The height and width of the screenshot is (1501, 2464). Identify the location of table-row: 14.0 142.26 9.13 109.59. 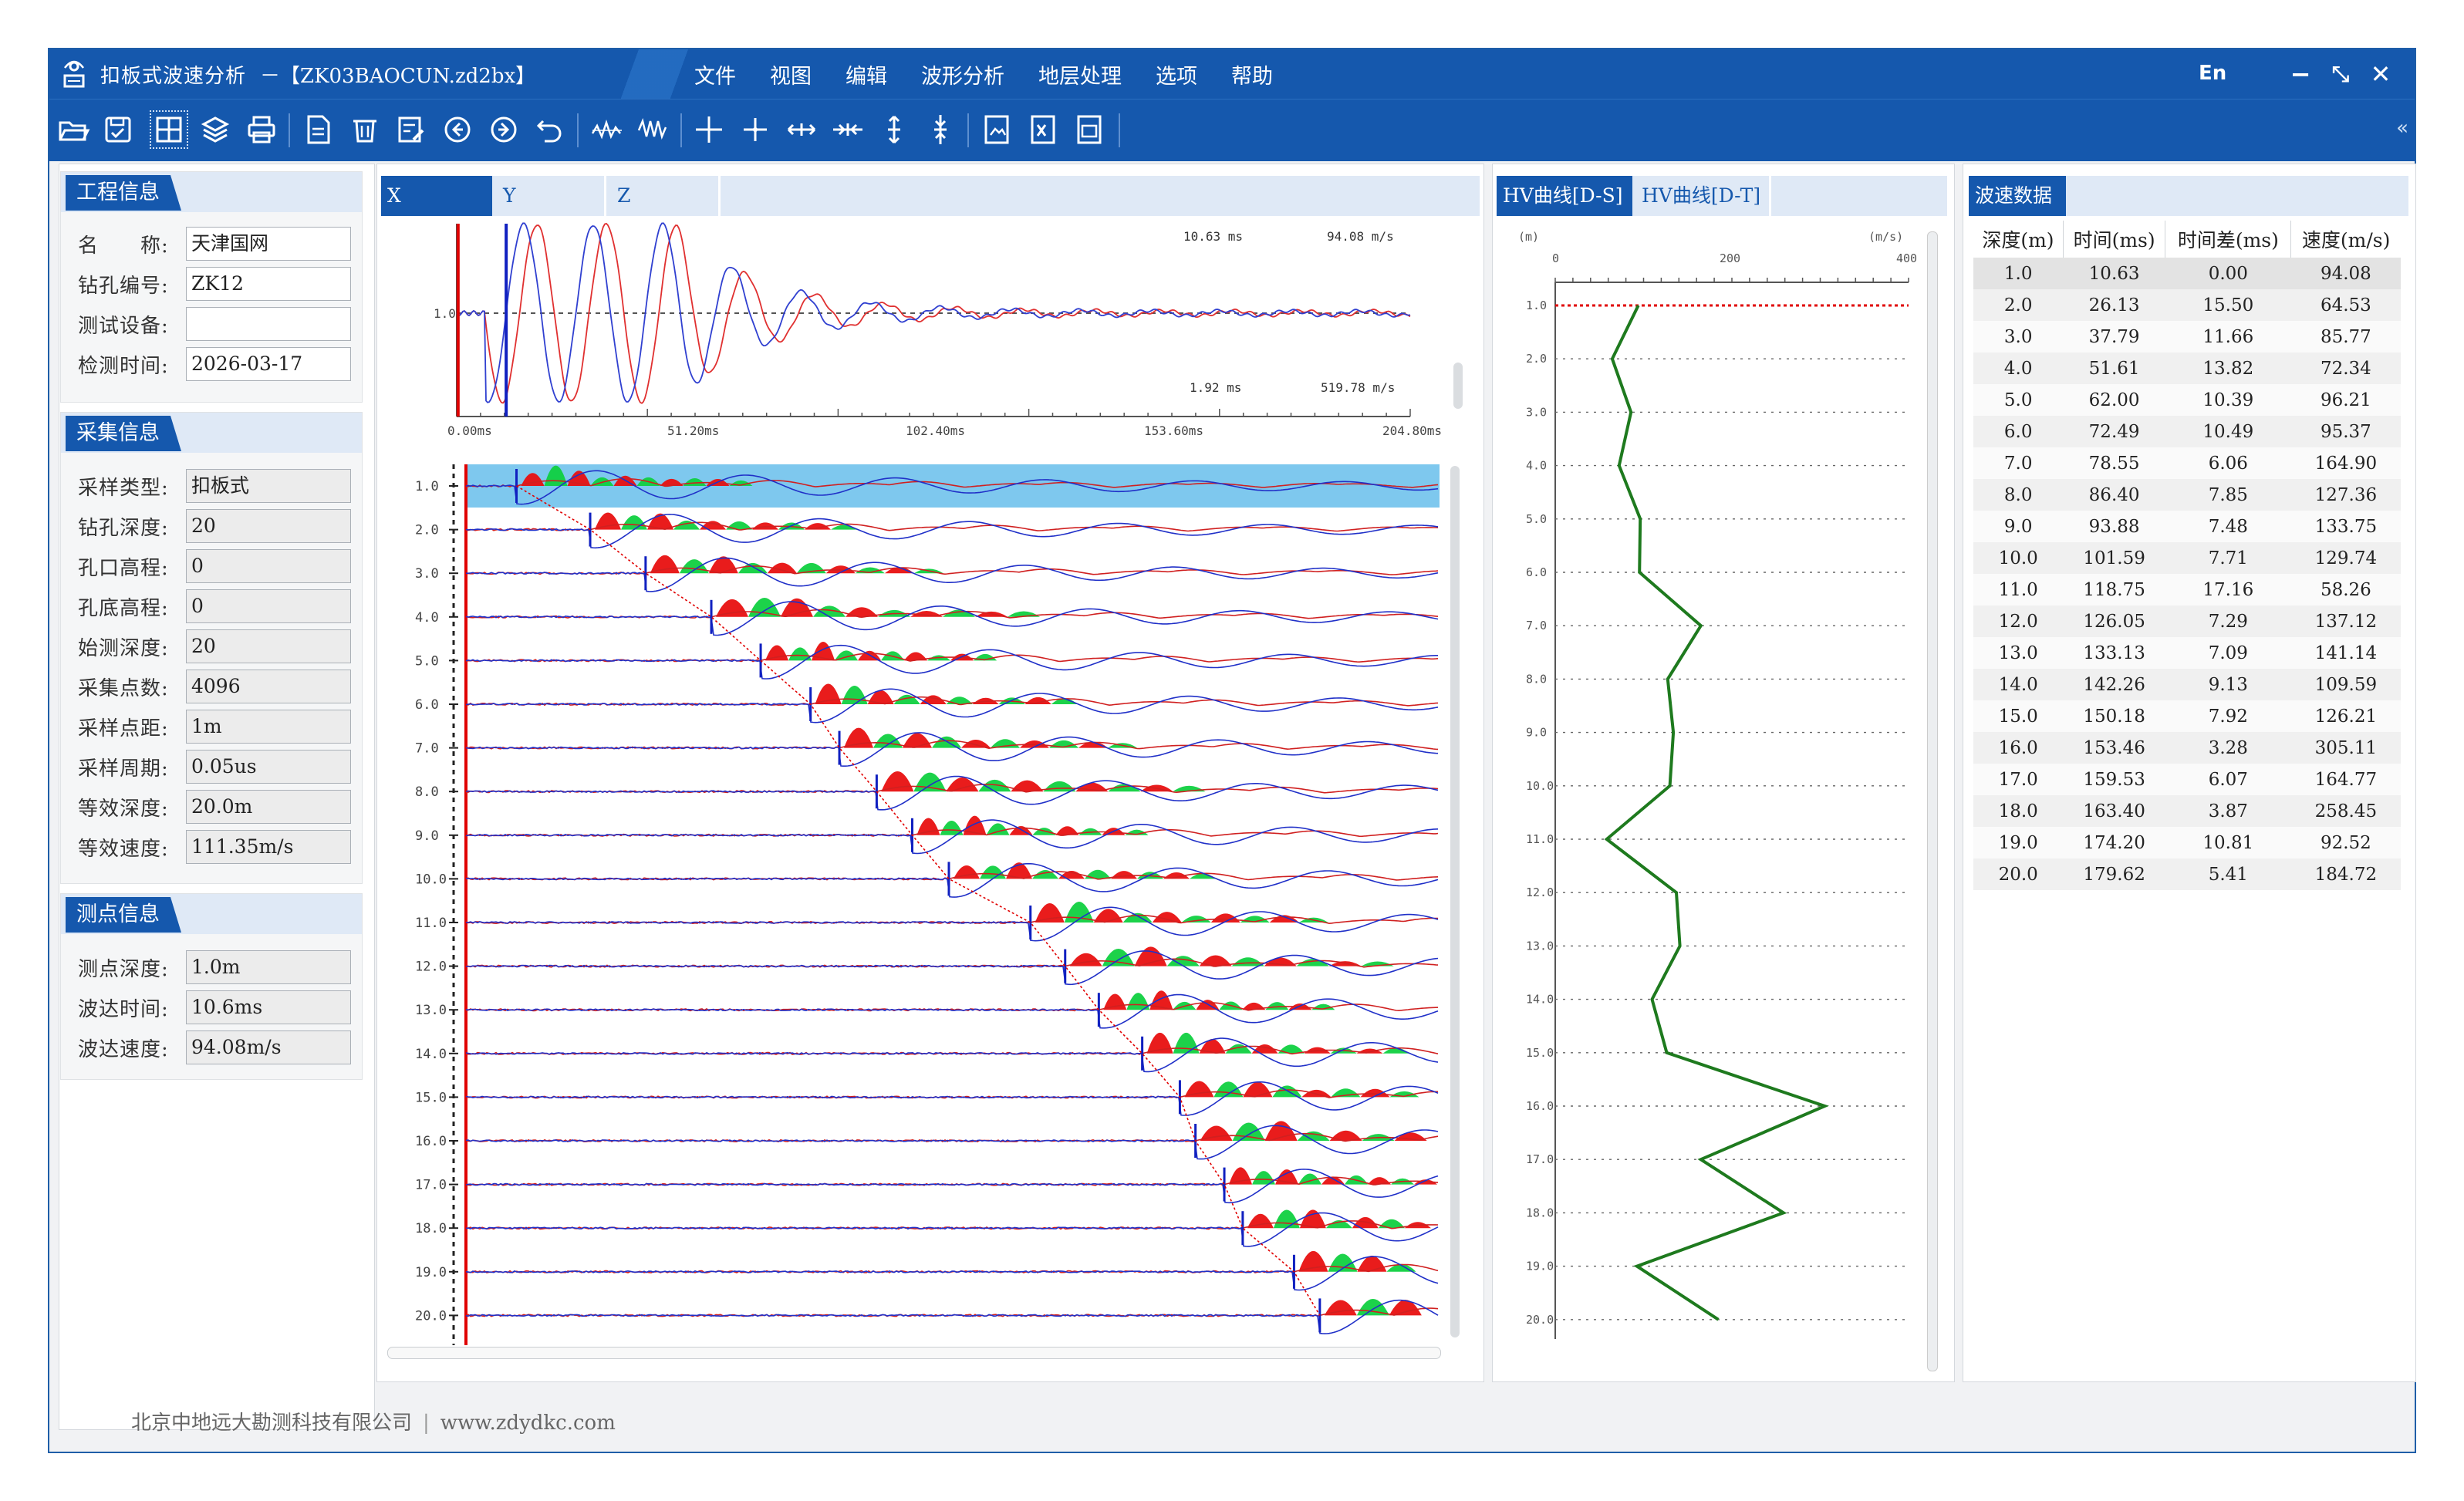
(2187, 684).